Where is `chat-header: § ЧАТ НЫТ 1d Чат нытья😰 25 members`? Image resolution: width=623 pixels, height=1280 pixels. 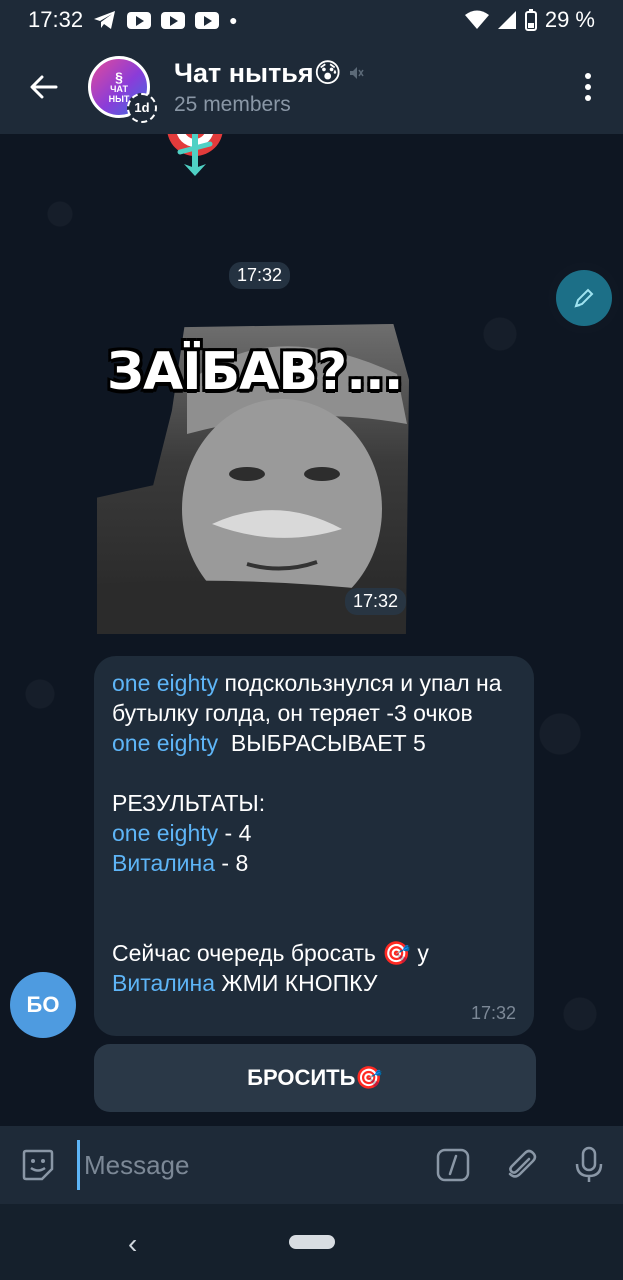
chat-header: § ЧАТ НЫТ 1d Чат нытья😰 25 members is located at coordinates (311, 87).